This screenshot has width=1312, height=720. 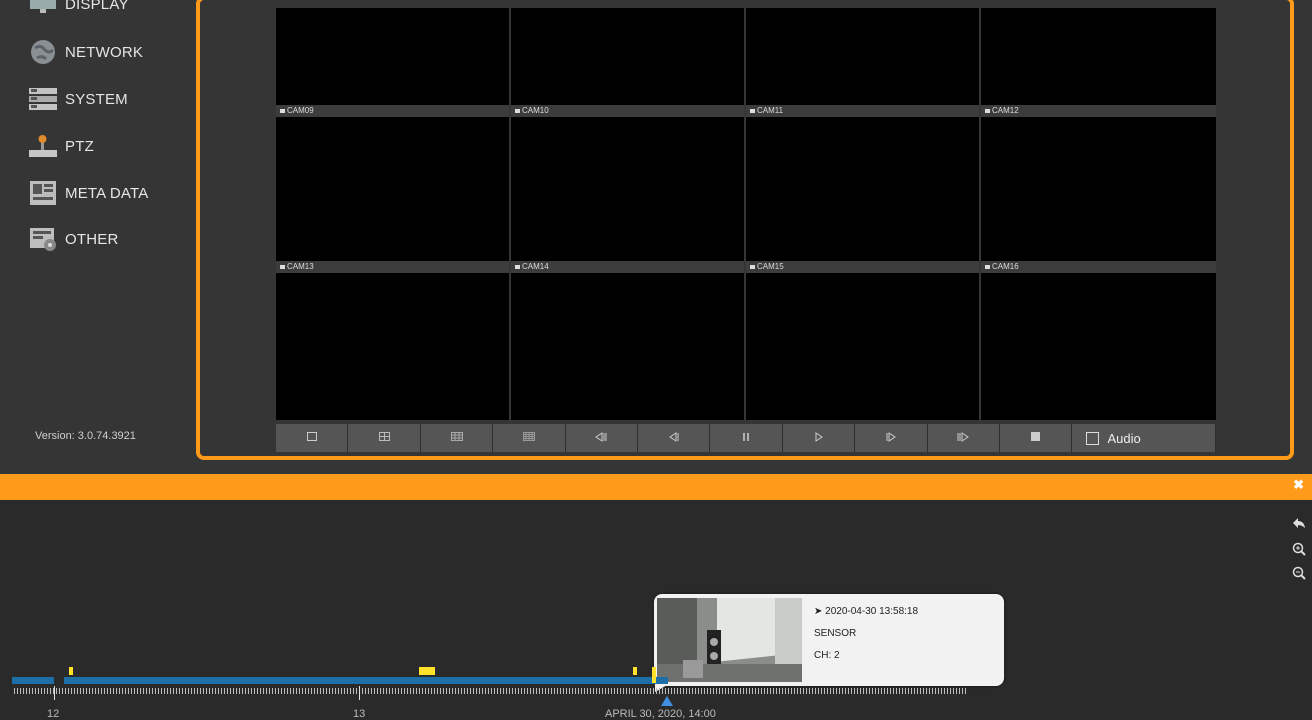 What do you see at coordinates (627, 111) in the screenshot?
I see `camera-label: CAM10` at bounding box center [627, 111].